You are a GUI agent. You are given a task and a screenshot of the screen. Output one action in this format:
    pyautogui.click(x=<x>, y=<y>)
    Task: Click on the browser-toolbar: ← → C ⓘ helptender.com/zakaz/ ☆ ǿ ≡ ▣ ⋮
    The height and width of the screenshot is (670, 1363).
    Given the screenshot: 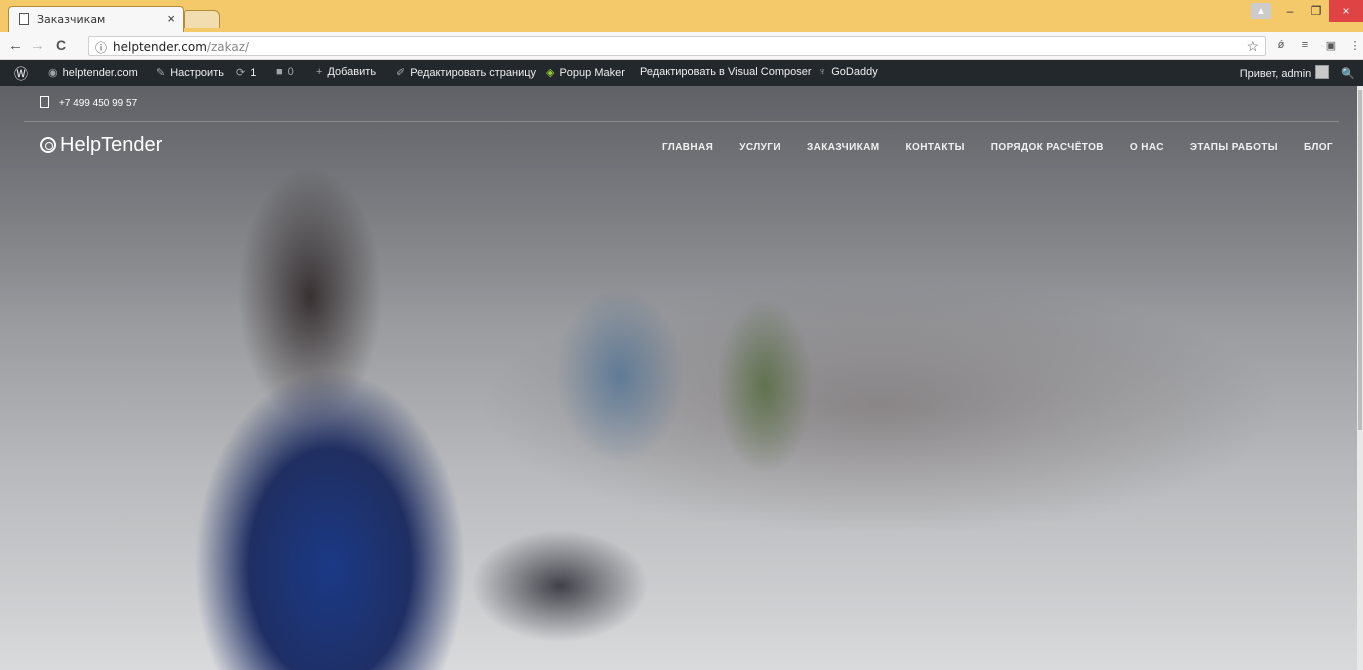 What is the action you would take?
    pyautogui.click(x=681, y=46)
    